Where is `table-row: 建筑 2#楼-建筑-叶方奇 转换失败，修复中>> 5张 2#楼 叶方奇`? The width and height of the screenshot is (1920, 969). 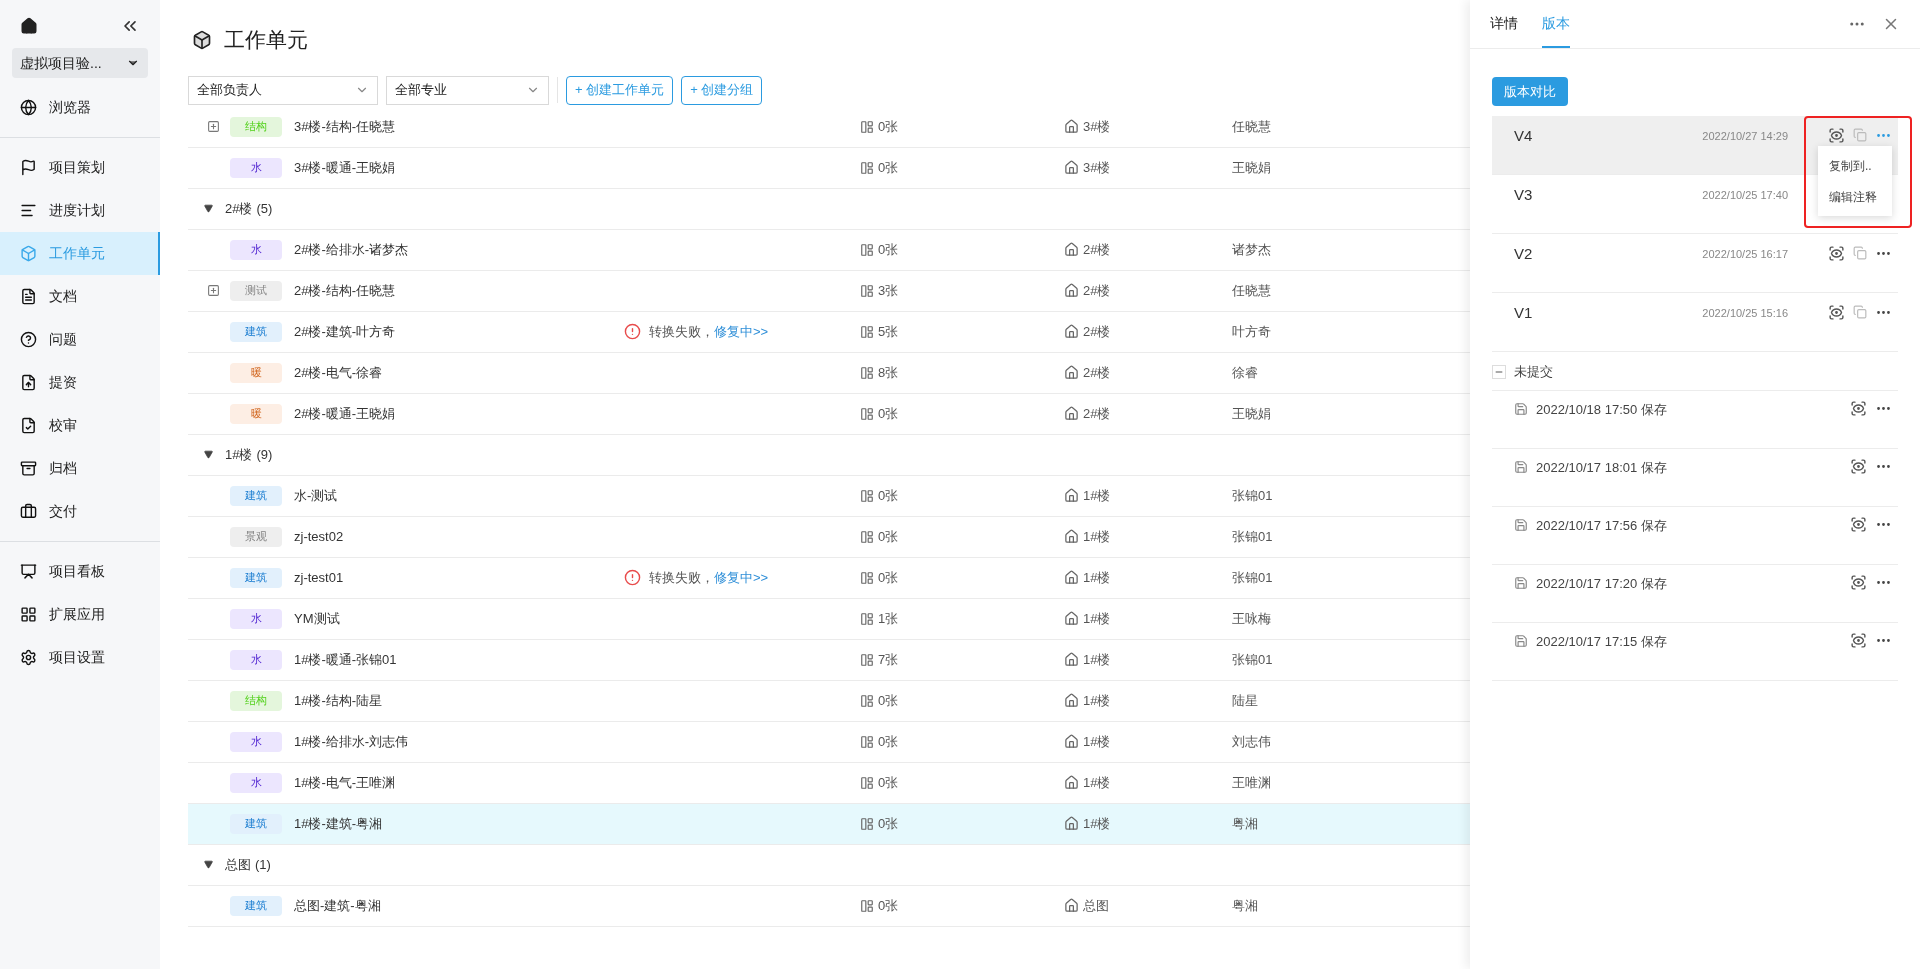
table-row: 建筑 2#楼-建筑-叶方奇 转换失败，修复中>> 5张 2#楼 叶方奇 is located at coordinates (829, 332).